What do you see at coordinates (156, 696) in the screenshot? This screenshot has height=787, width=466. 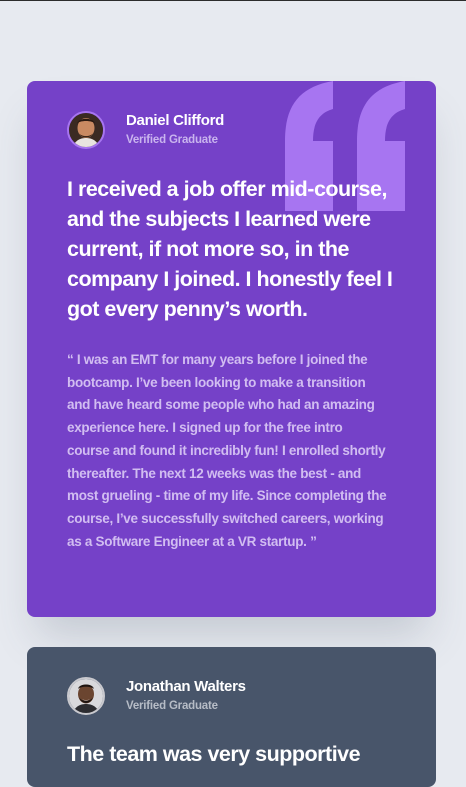 I see `author-info: Jonathan Walters Verified Graduate` at bounding box center [156, 696].